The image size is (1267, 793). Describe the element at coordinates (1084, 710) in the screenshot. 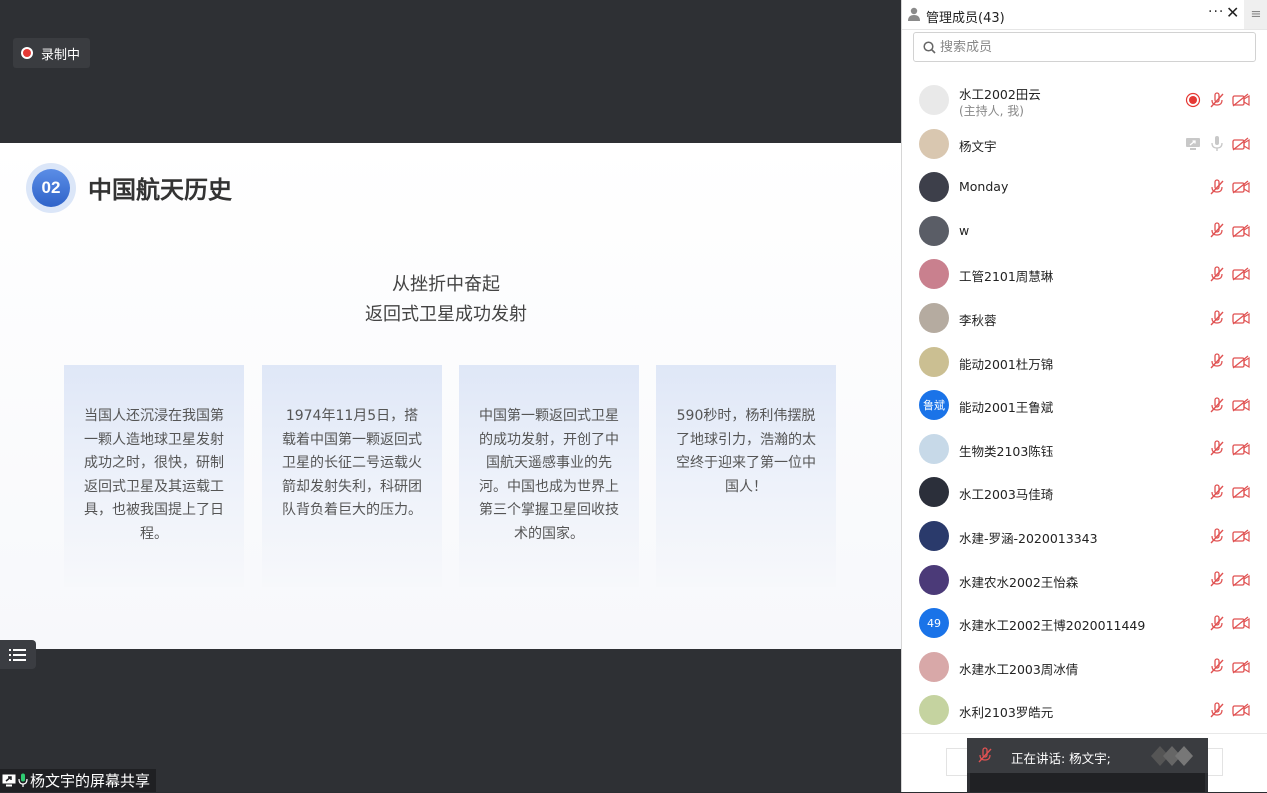

I see `member-row: 水利2103罗皓元` at that location.